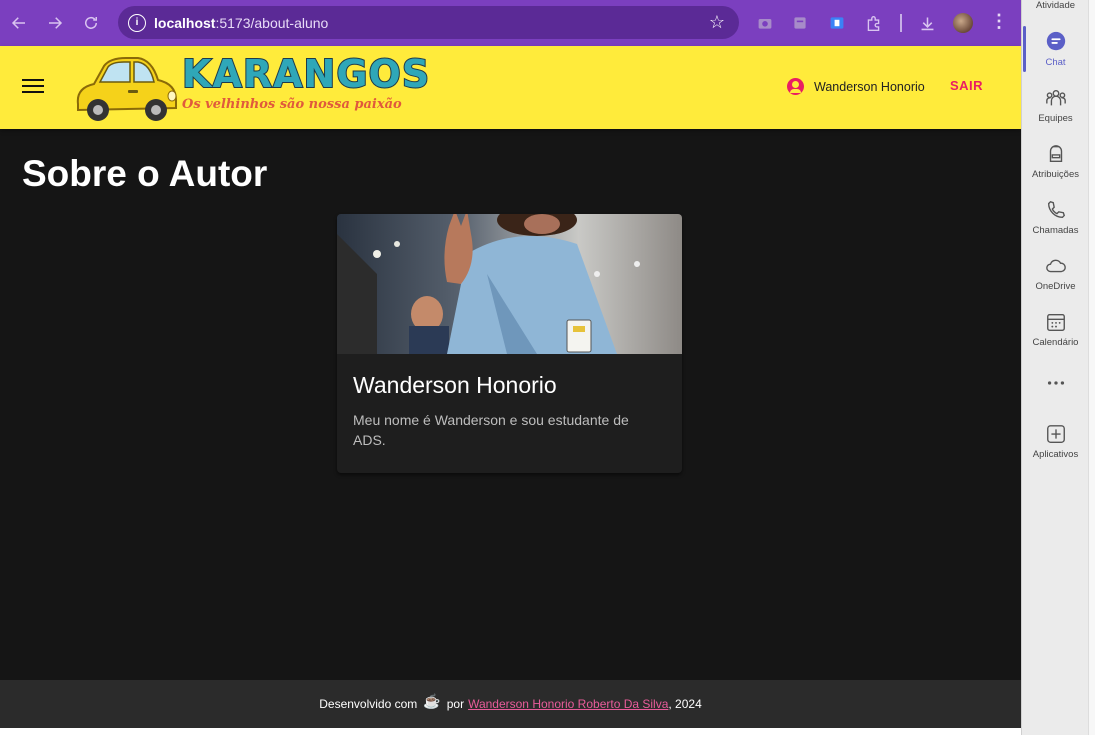 The width and height of the screenshot is (1095, 735). What do you see at coordinates (1055, 118) in the screenshot?
I see `sidebar-item-label: Equipes` at bounding box center [1055, 118].